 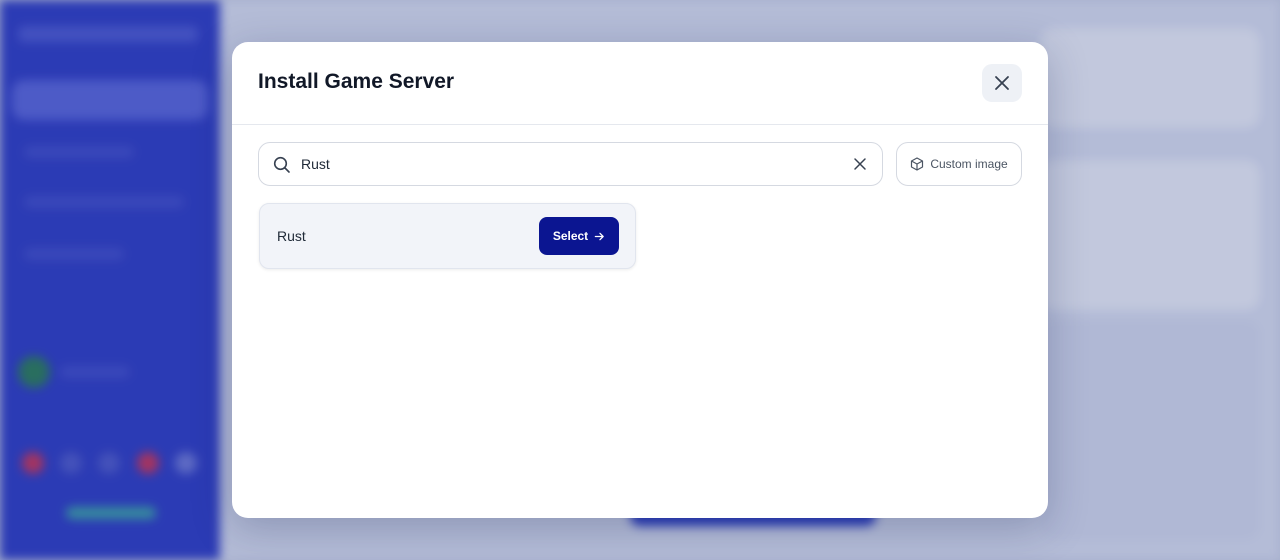 What do you see at coordinates (860, 164) in the screenshot?
I see `clear-search-icon` at bounding box center [860, 164].